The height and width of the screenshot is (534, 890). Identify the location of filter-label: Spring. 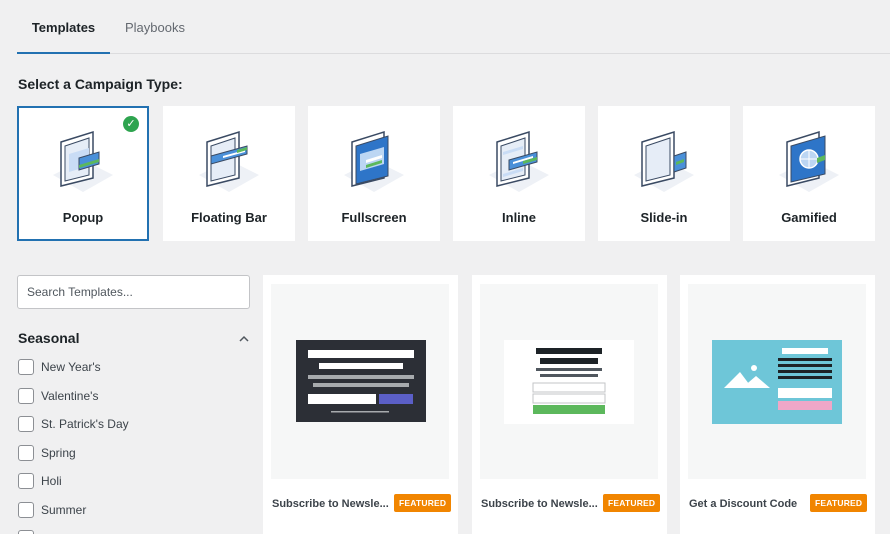
(58, 453).